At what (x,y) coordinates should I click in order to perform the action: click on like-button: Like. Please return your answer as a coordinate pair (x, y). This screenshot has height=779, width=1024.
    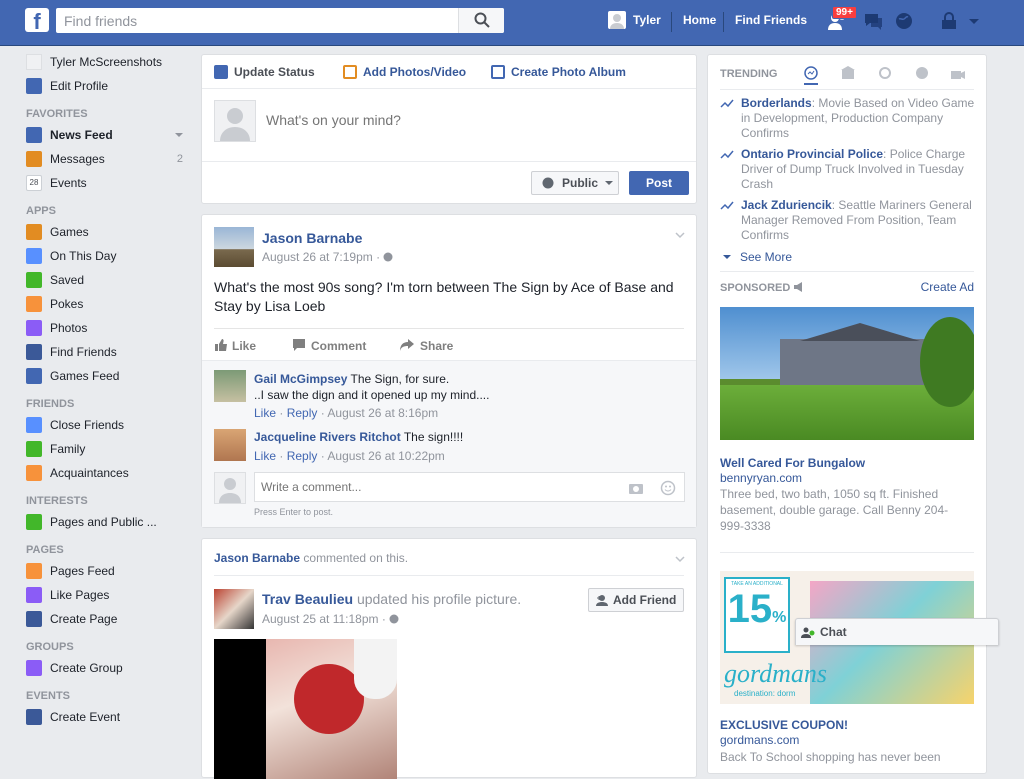
    Looking at the image, I should click on (235, 345).